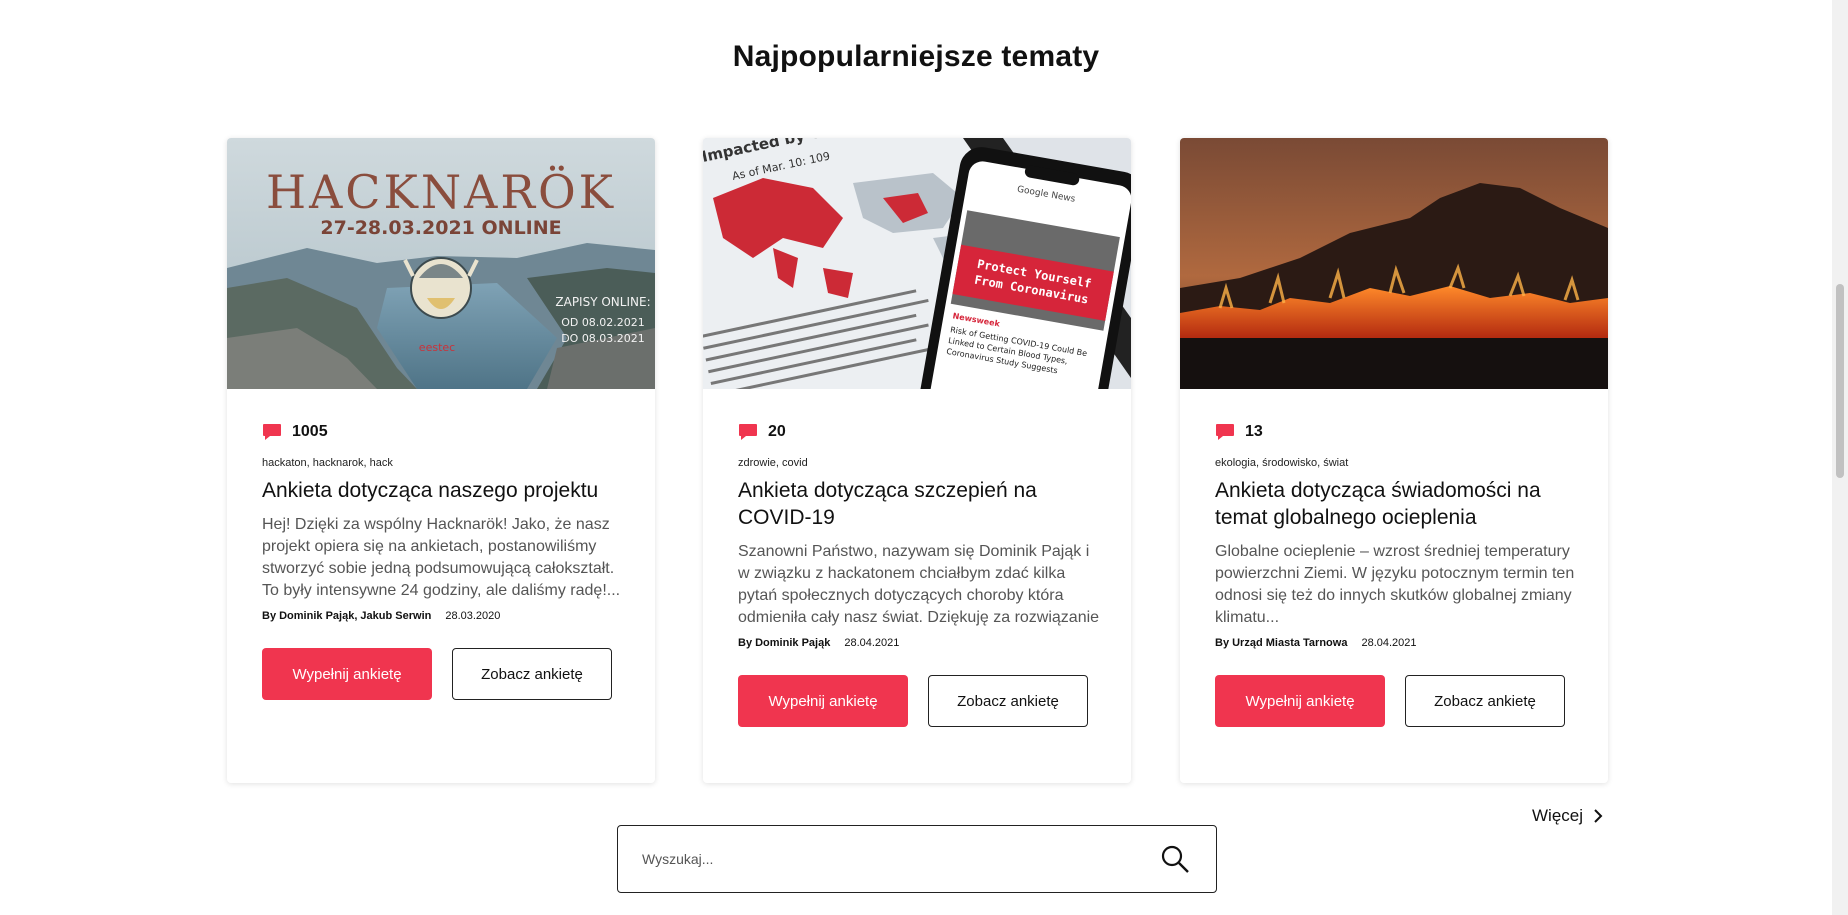 This screenshot has width=1848, height=915. Describe the element at coordinates (889, 859) in the screenshot. I see `search-input` at that location.